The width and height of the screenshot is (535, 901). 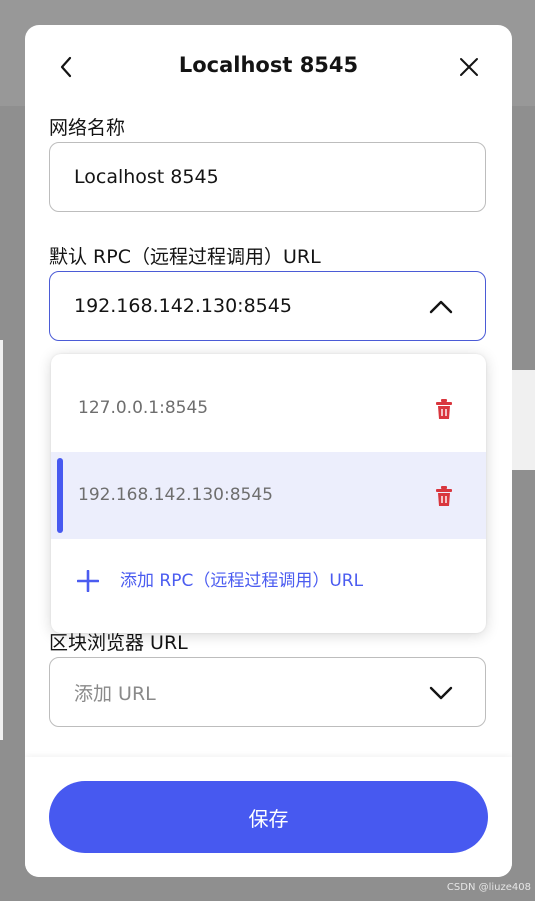 I want to click on close-icon, so click(x=469, y=67).